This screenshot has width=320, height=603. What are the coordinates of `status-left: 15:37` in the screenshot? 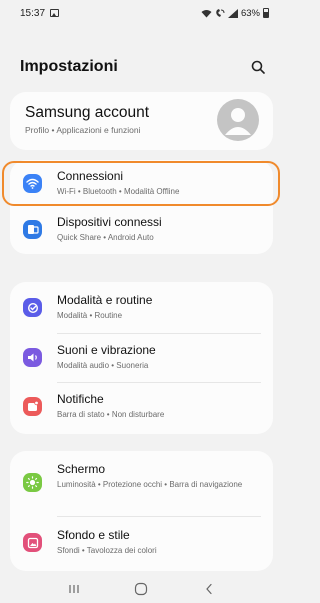 It's located at (40, 13).